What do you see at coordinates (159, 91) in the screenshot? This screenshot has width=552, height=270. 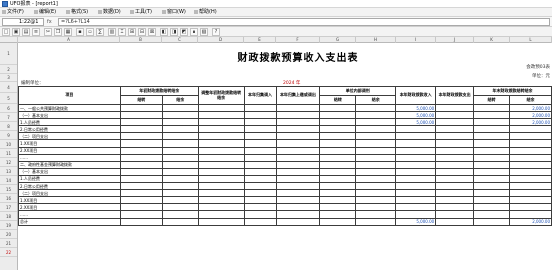 I see `header-beginning-balance: 年初财政拨款结转结余` at bounding box center [159, 91].